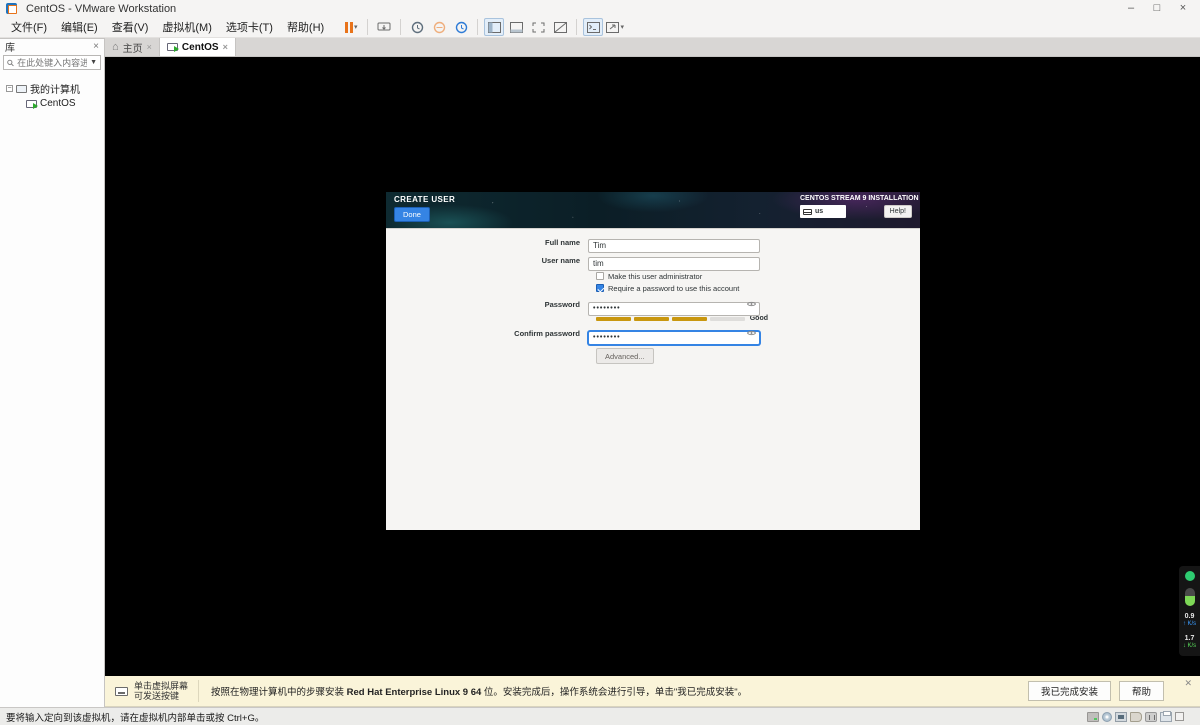  I want to click on hint-help-button: 帮助, so click(1141, 691).